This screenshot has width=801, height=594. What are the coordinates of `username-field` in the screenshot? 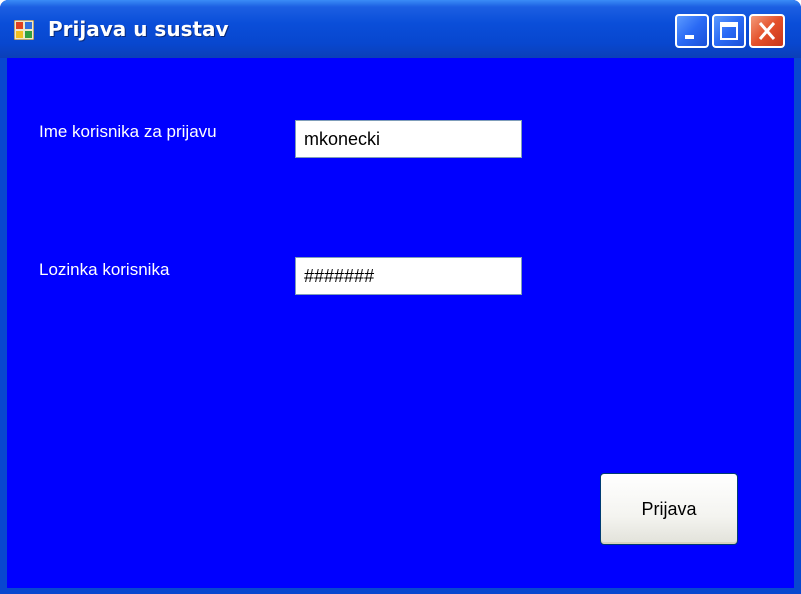 It's located at (408, 139).